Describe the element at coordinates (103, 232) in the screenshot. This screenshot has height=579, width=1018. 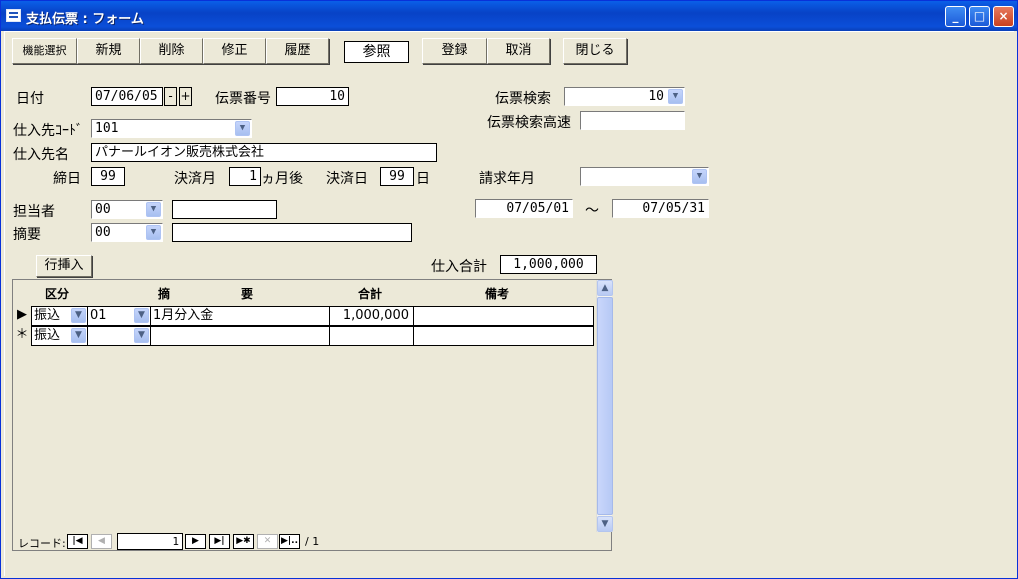
I see `summary-code-value: 00` at that location.